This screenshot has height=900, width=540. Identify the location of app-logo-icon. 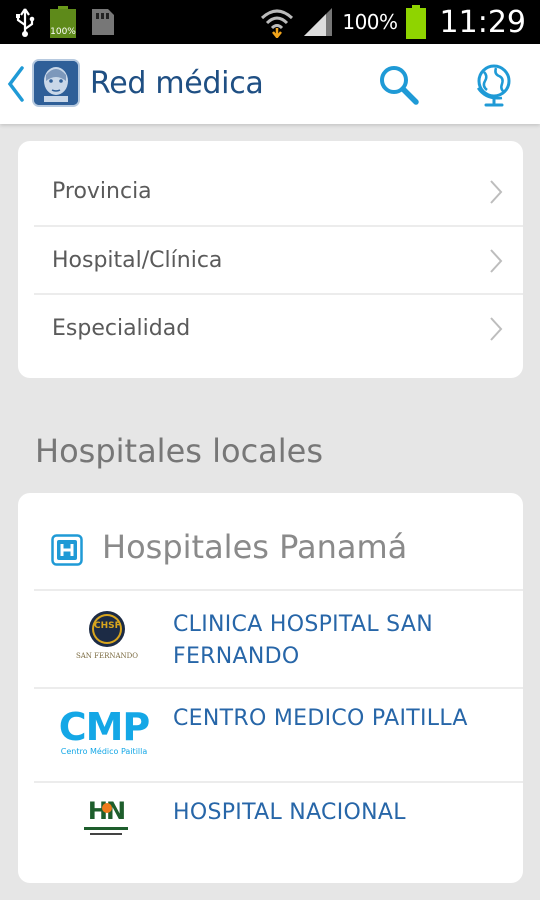
(56, 83).